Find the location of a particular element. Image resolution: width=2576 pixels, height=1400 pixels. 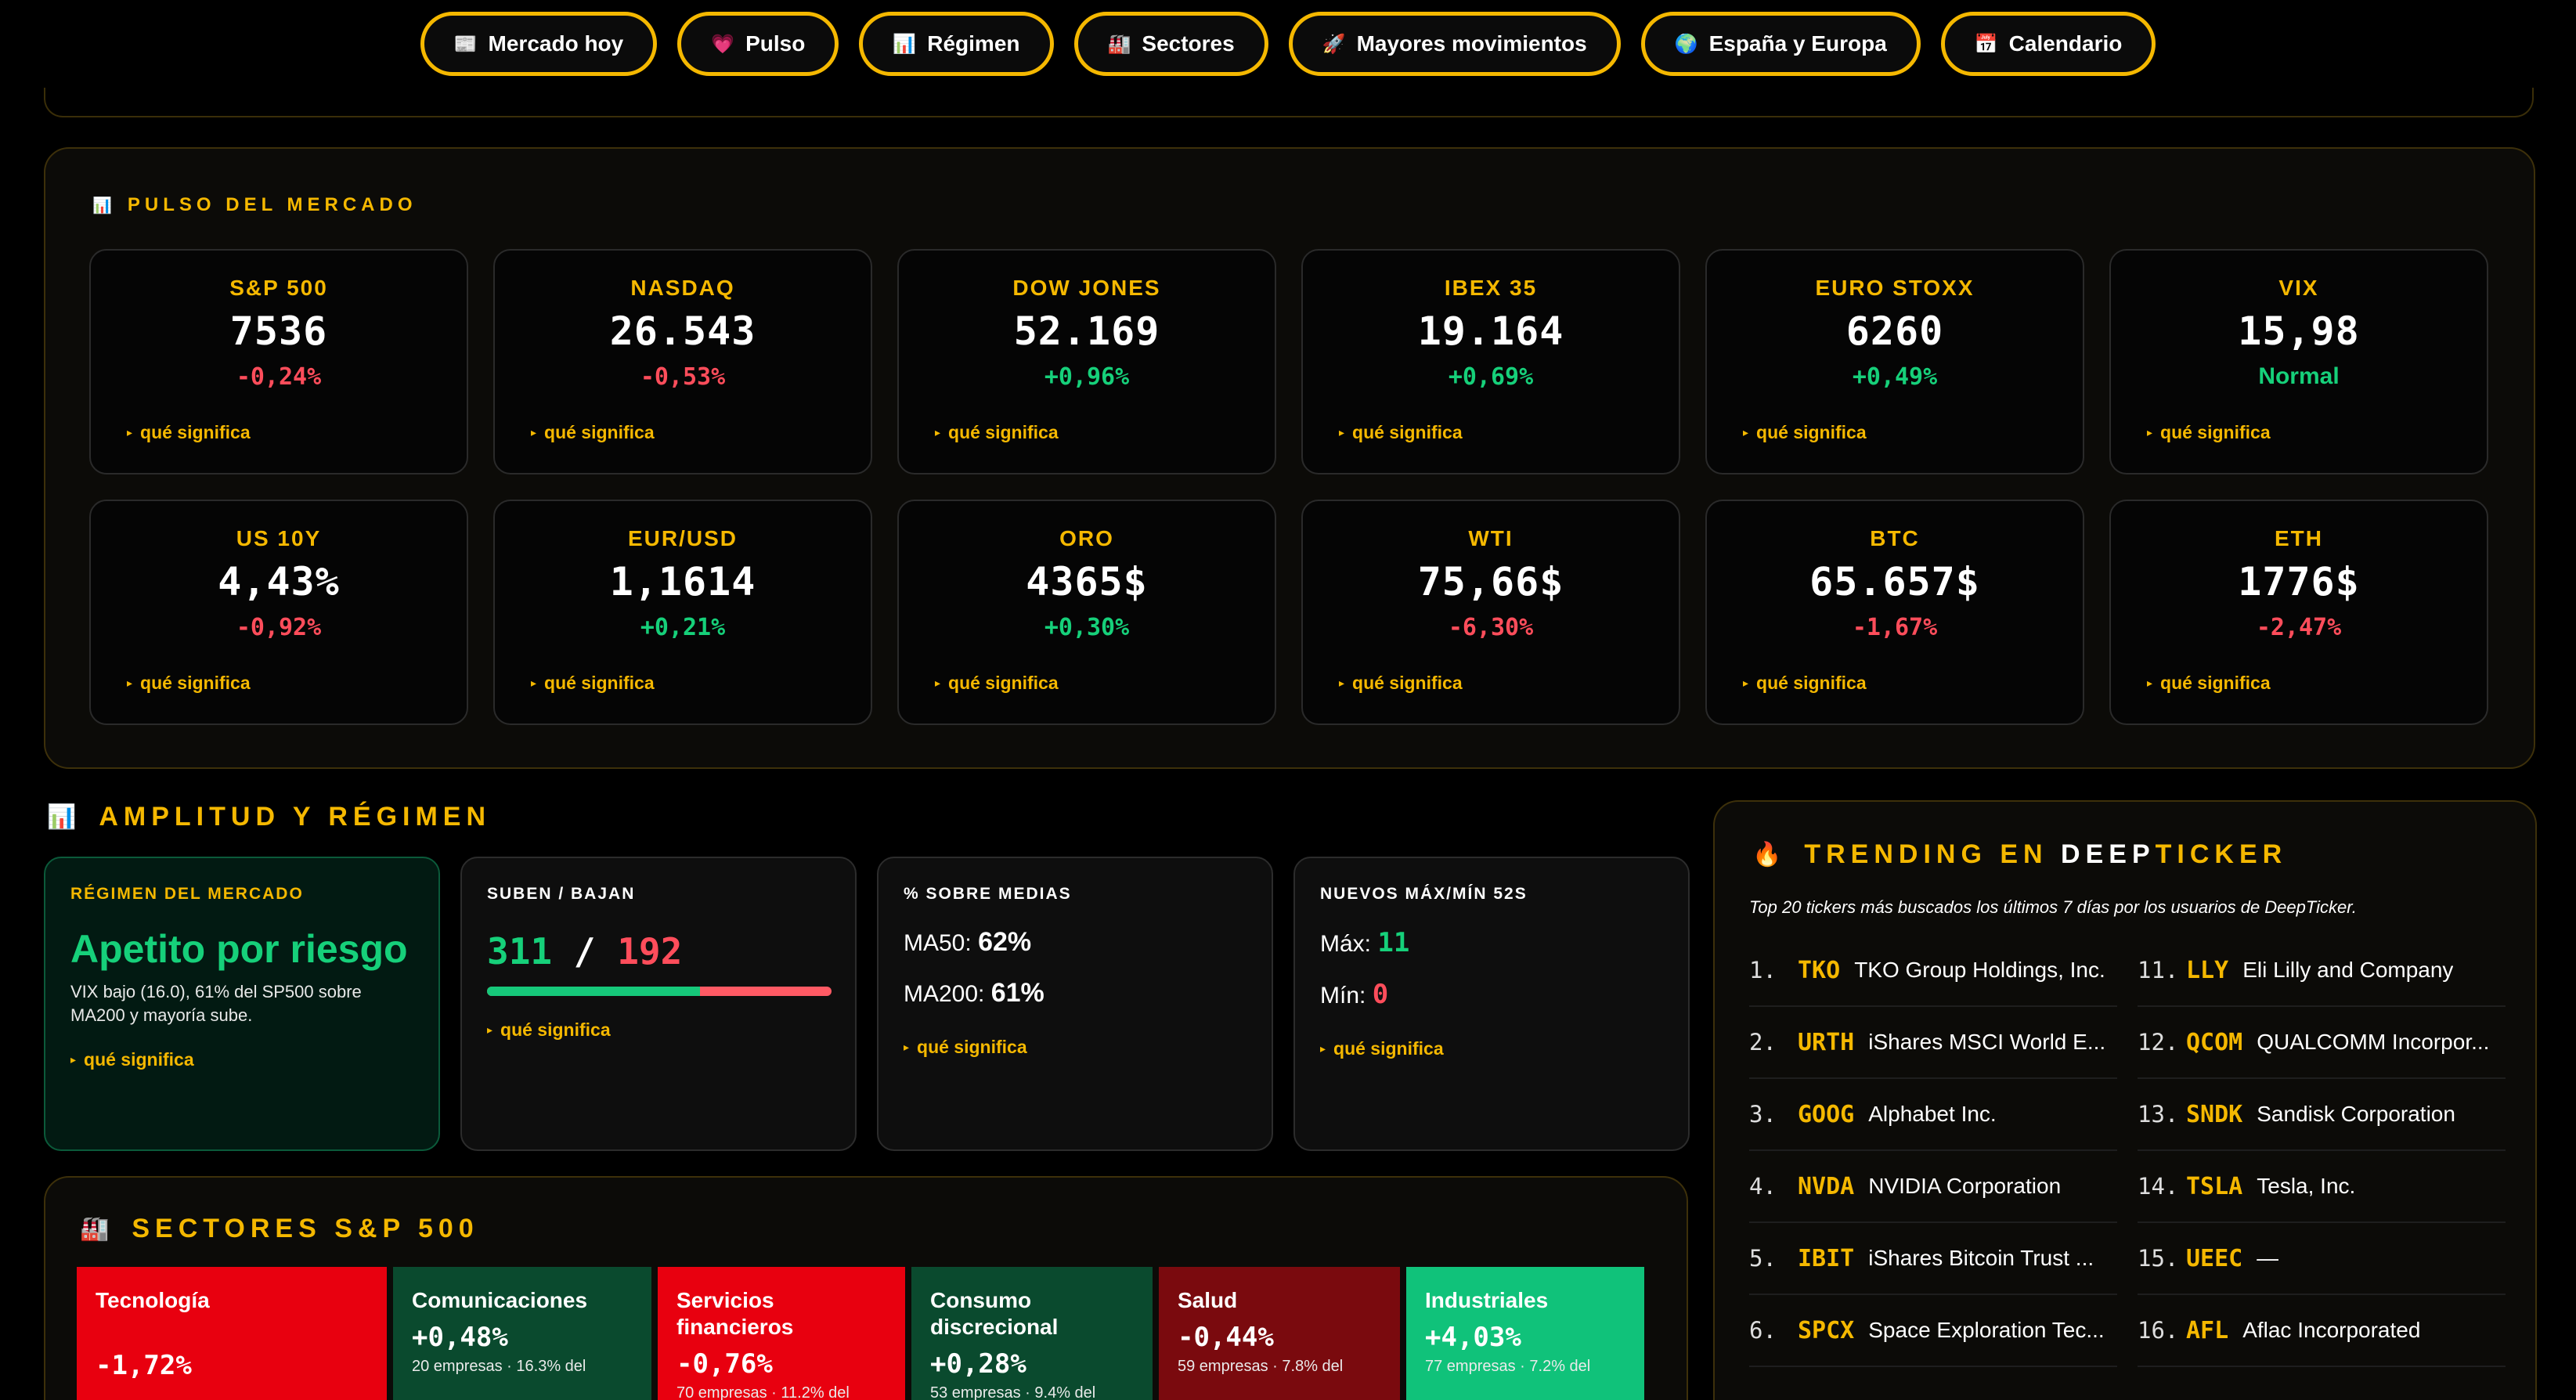

market-change: +0,49% is located at coordinates (1895, 377).